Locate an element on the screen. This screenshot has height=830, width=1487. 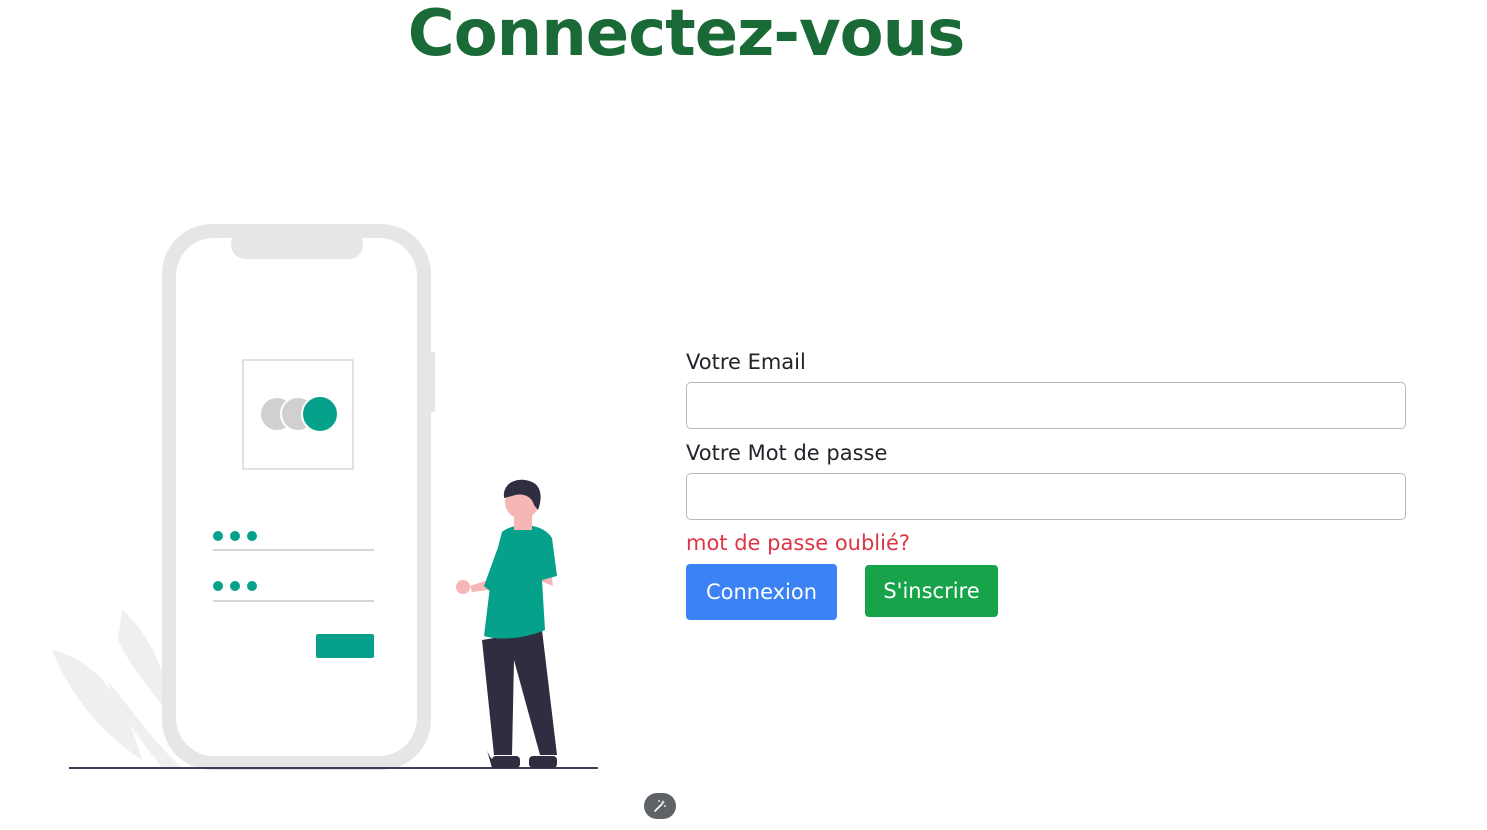
floating-action-button is located at coordinates (660, 806).